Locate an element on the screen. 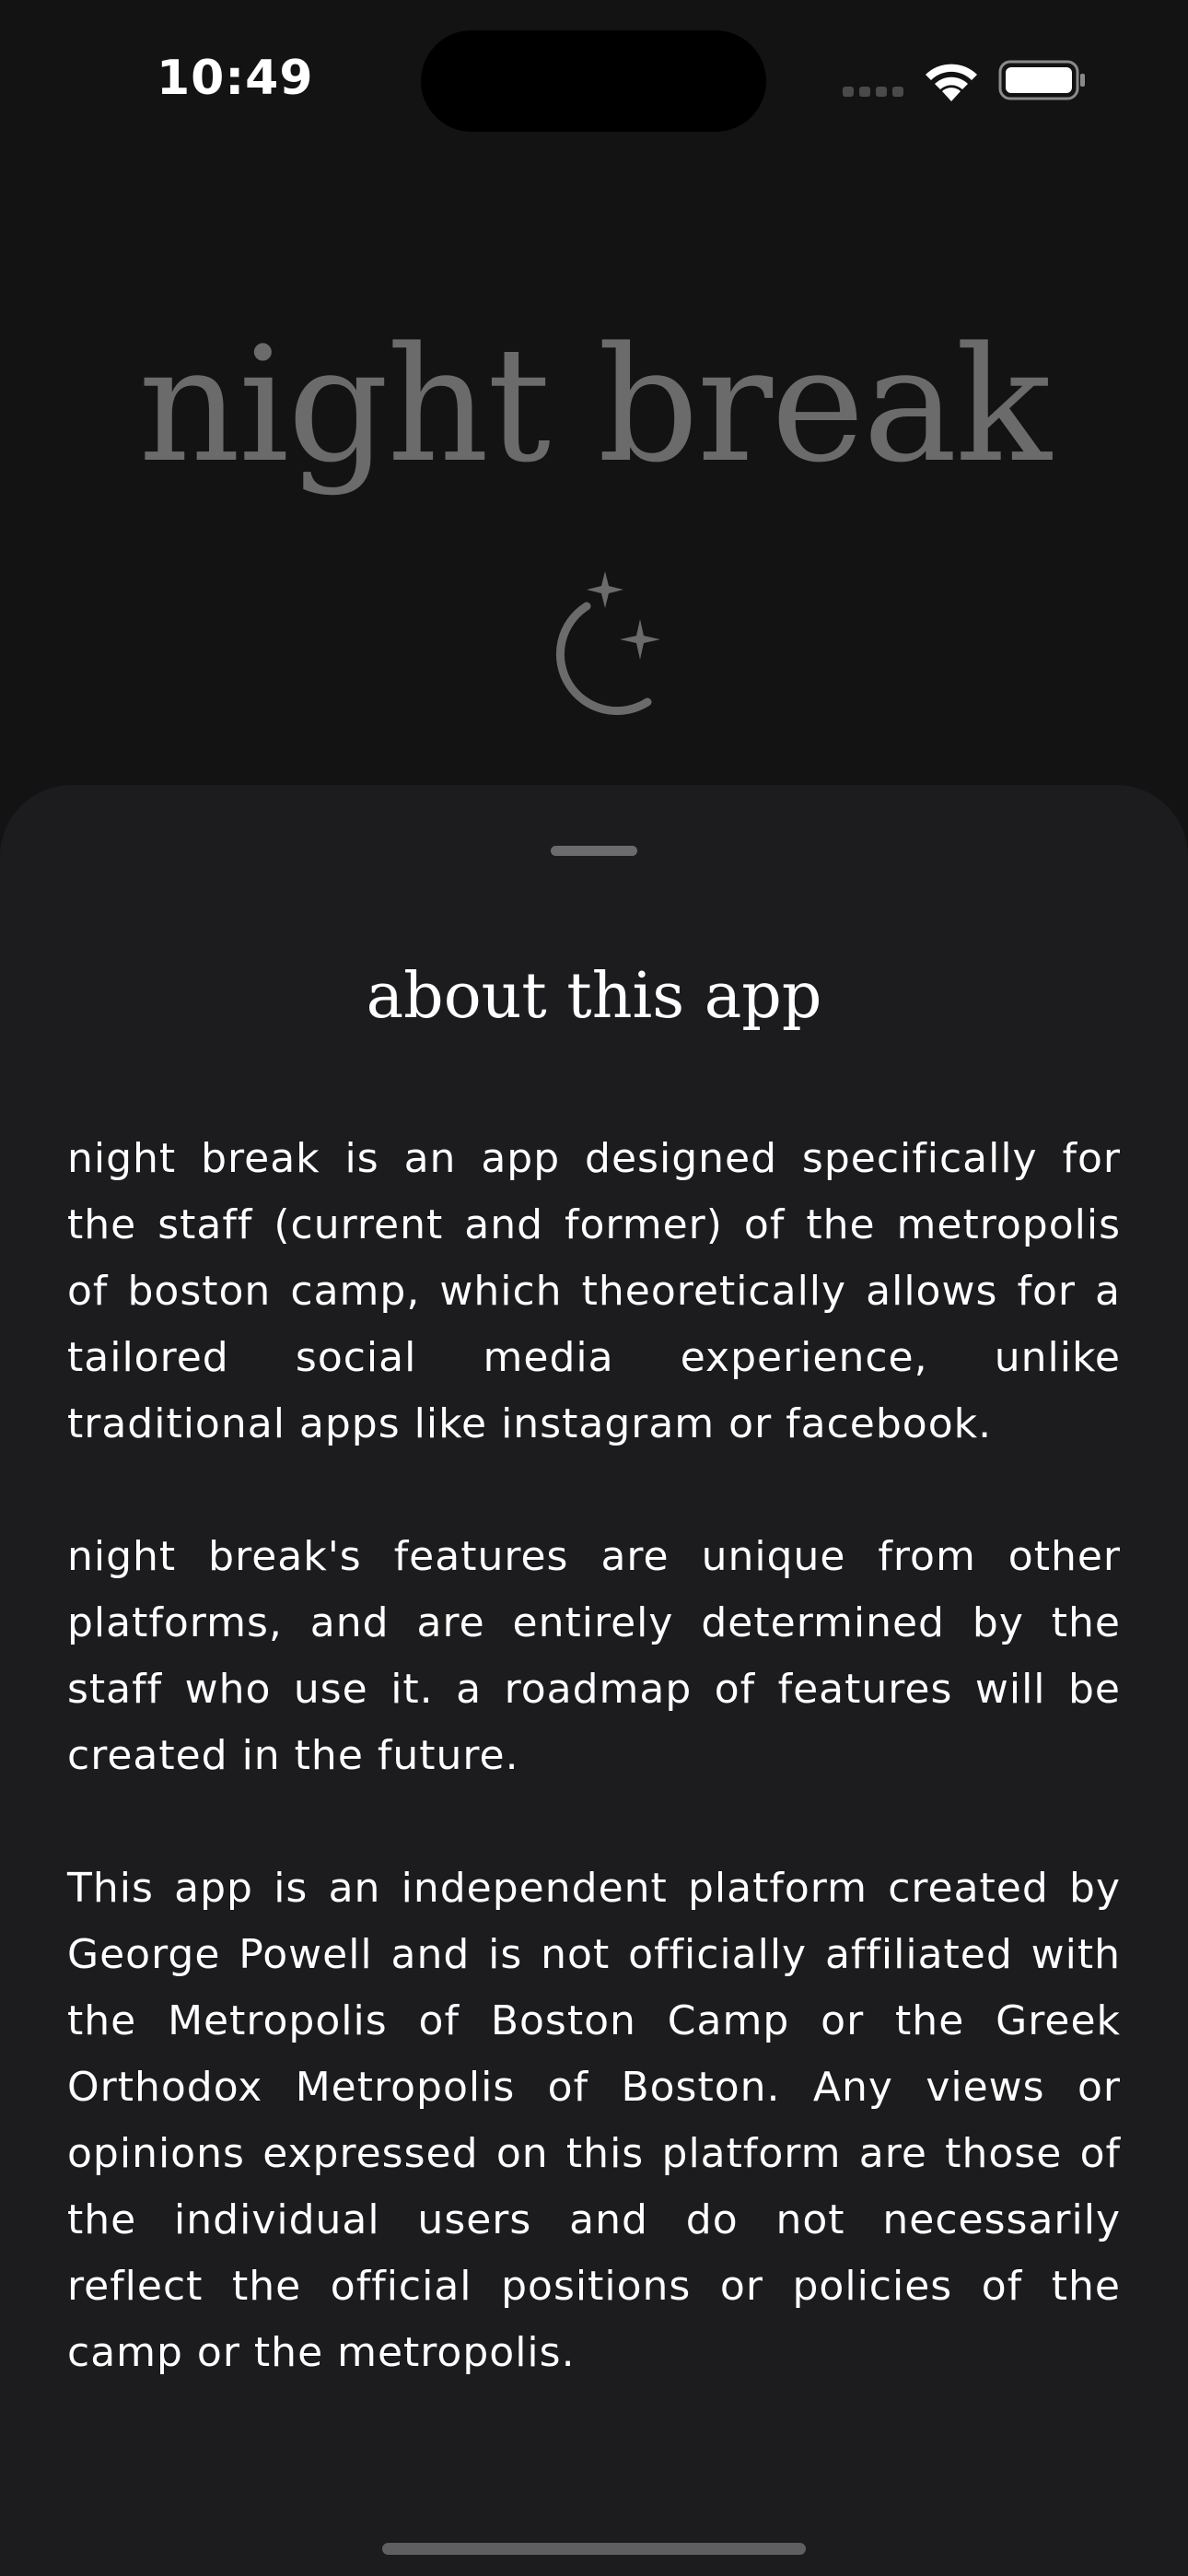 This screenshot has width=1188, height=2576. battery-icon is located at coordinates (1041, 80).